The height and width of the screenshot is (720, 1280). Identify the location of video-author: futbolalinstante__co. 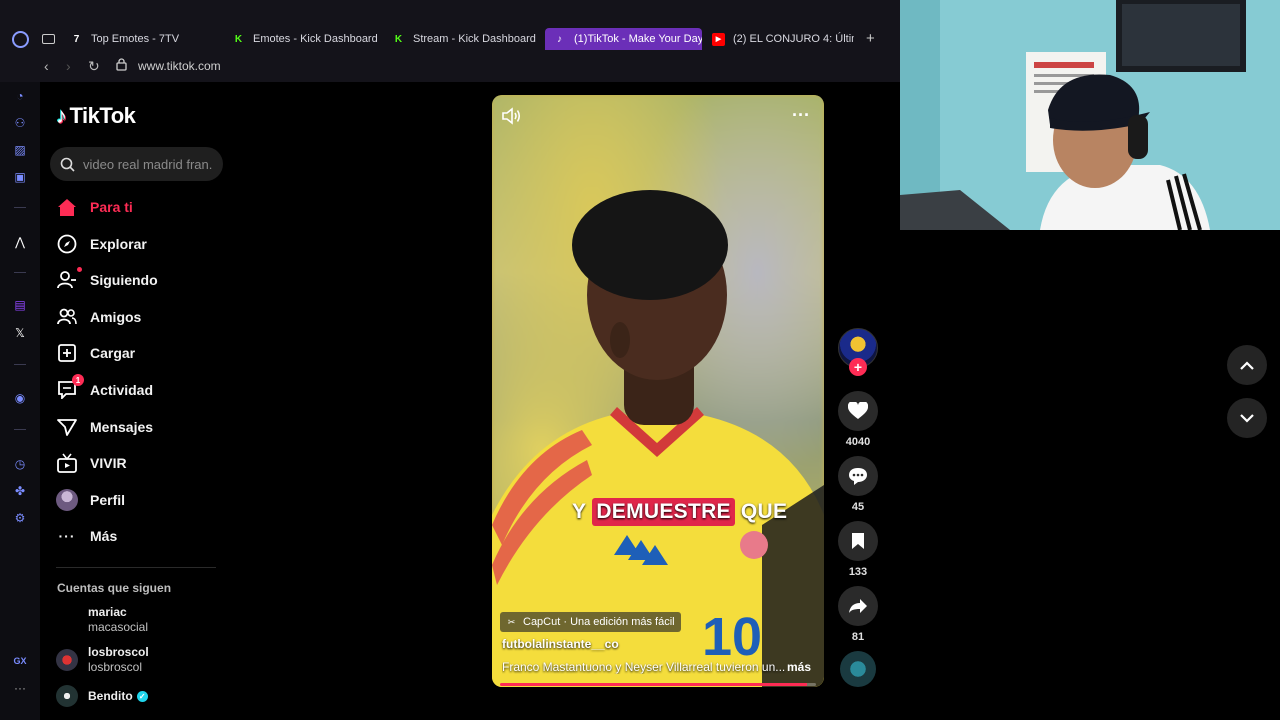
(560, 644).